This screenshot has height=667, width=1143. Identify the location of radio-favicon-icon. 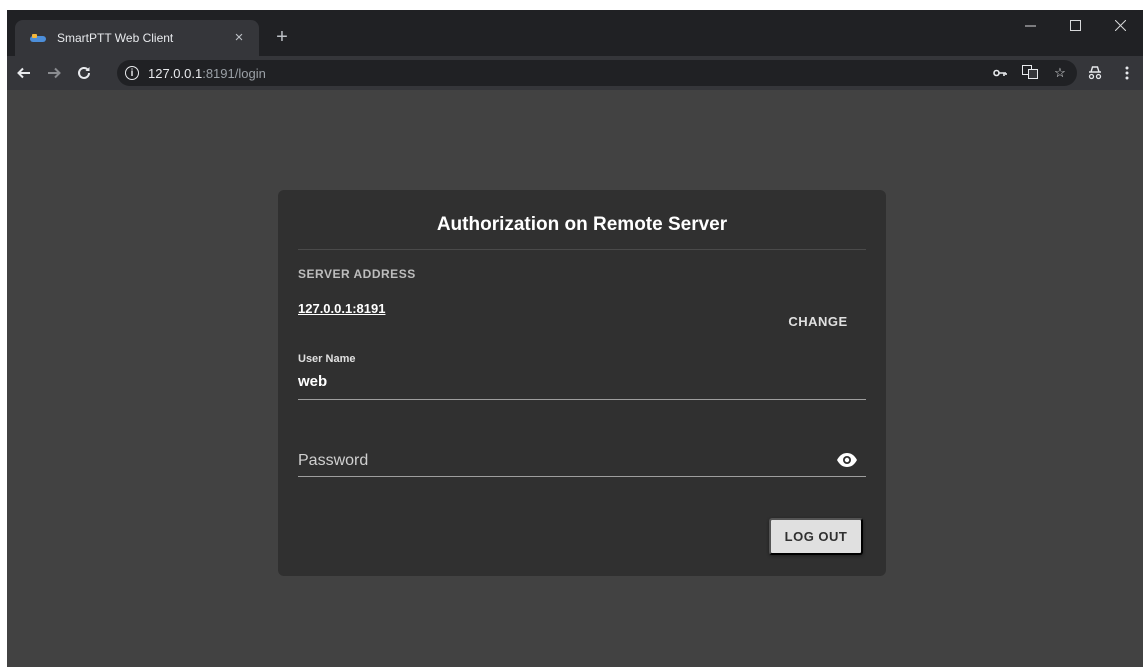
(38, 38).